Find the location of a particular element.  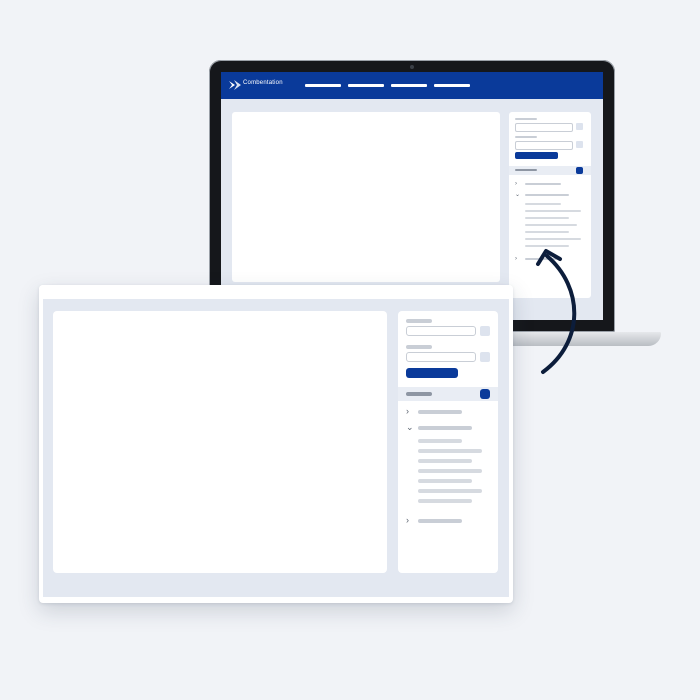

window-top-strip is located at coordinates (276, 292).